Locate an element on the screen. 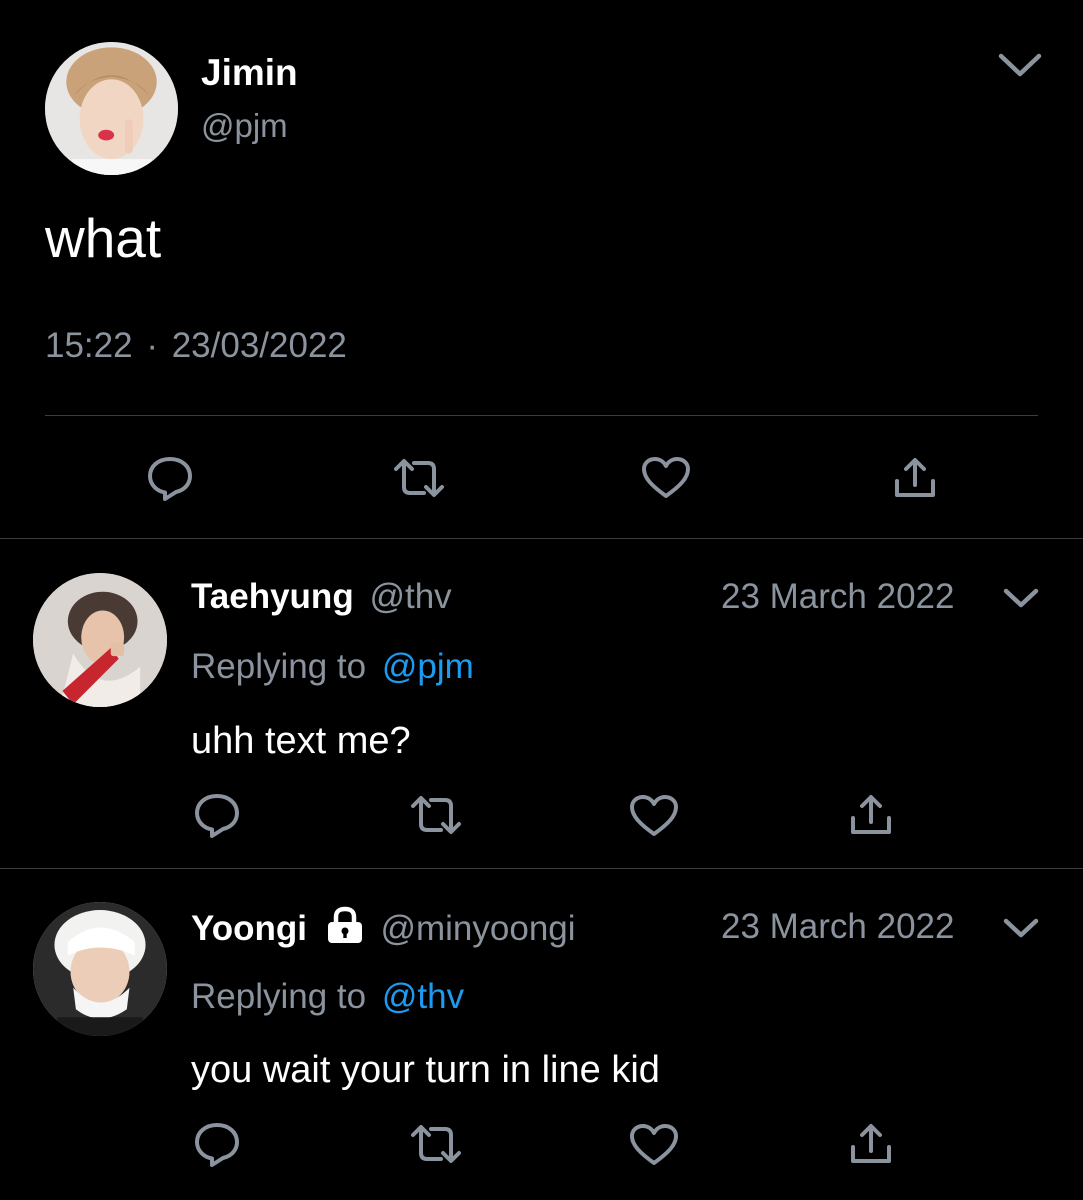 The image size is (1083, 1200). tweet-text: what is located at coordinates (103, 238).